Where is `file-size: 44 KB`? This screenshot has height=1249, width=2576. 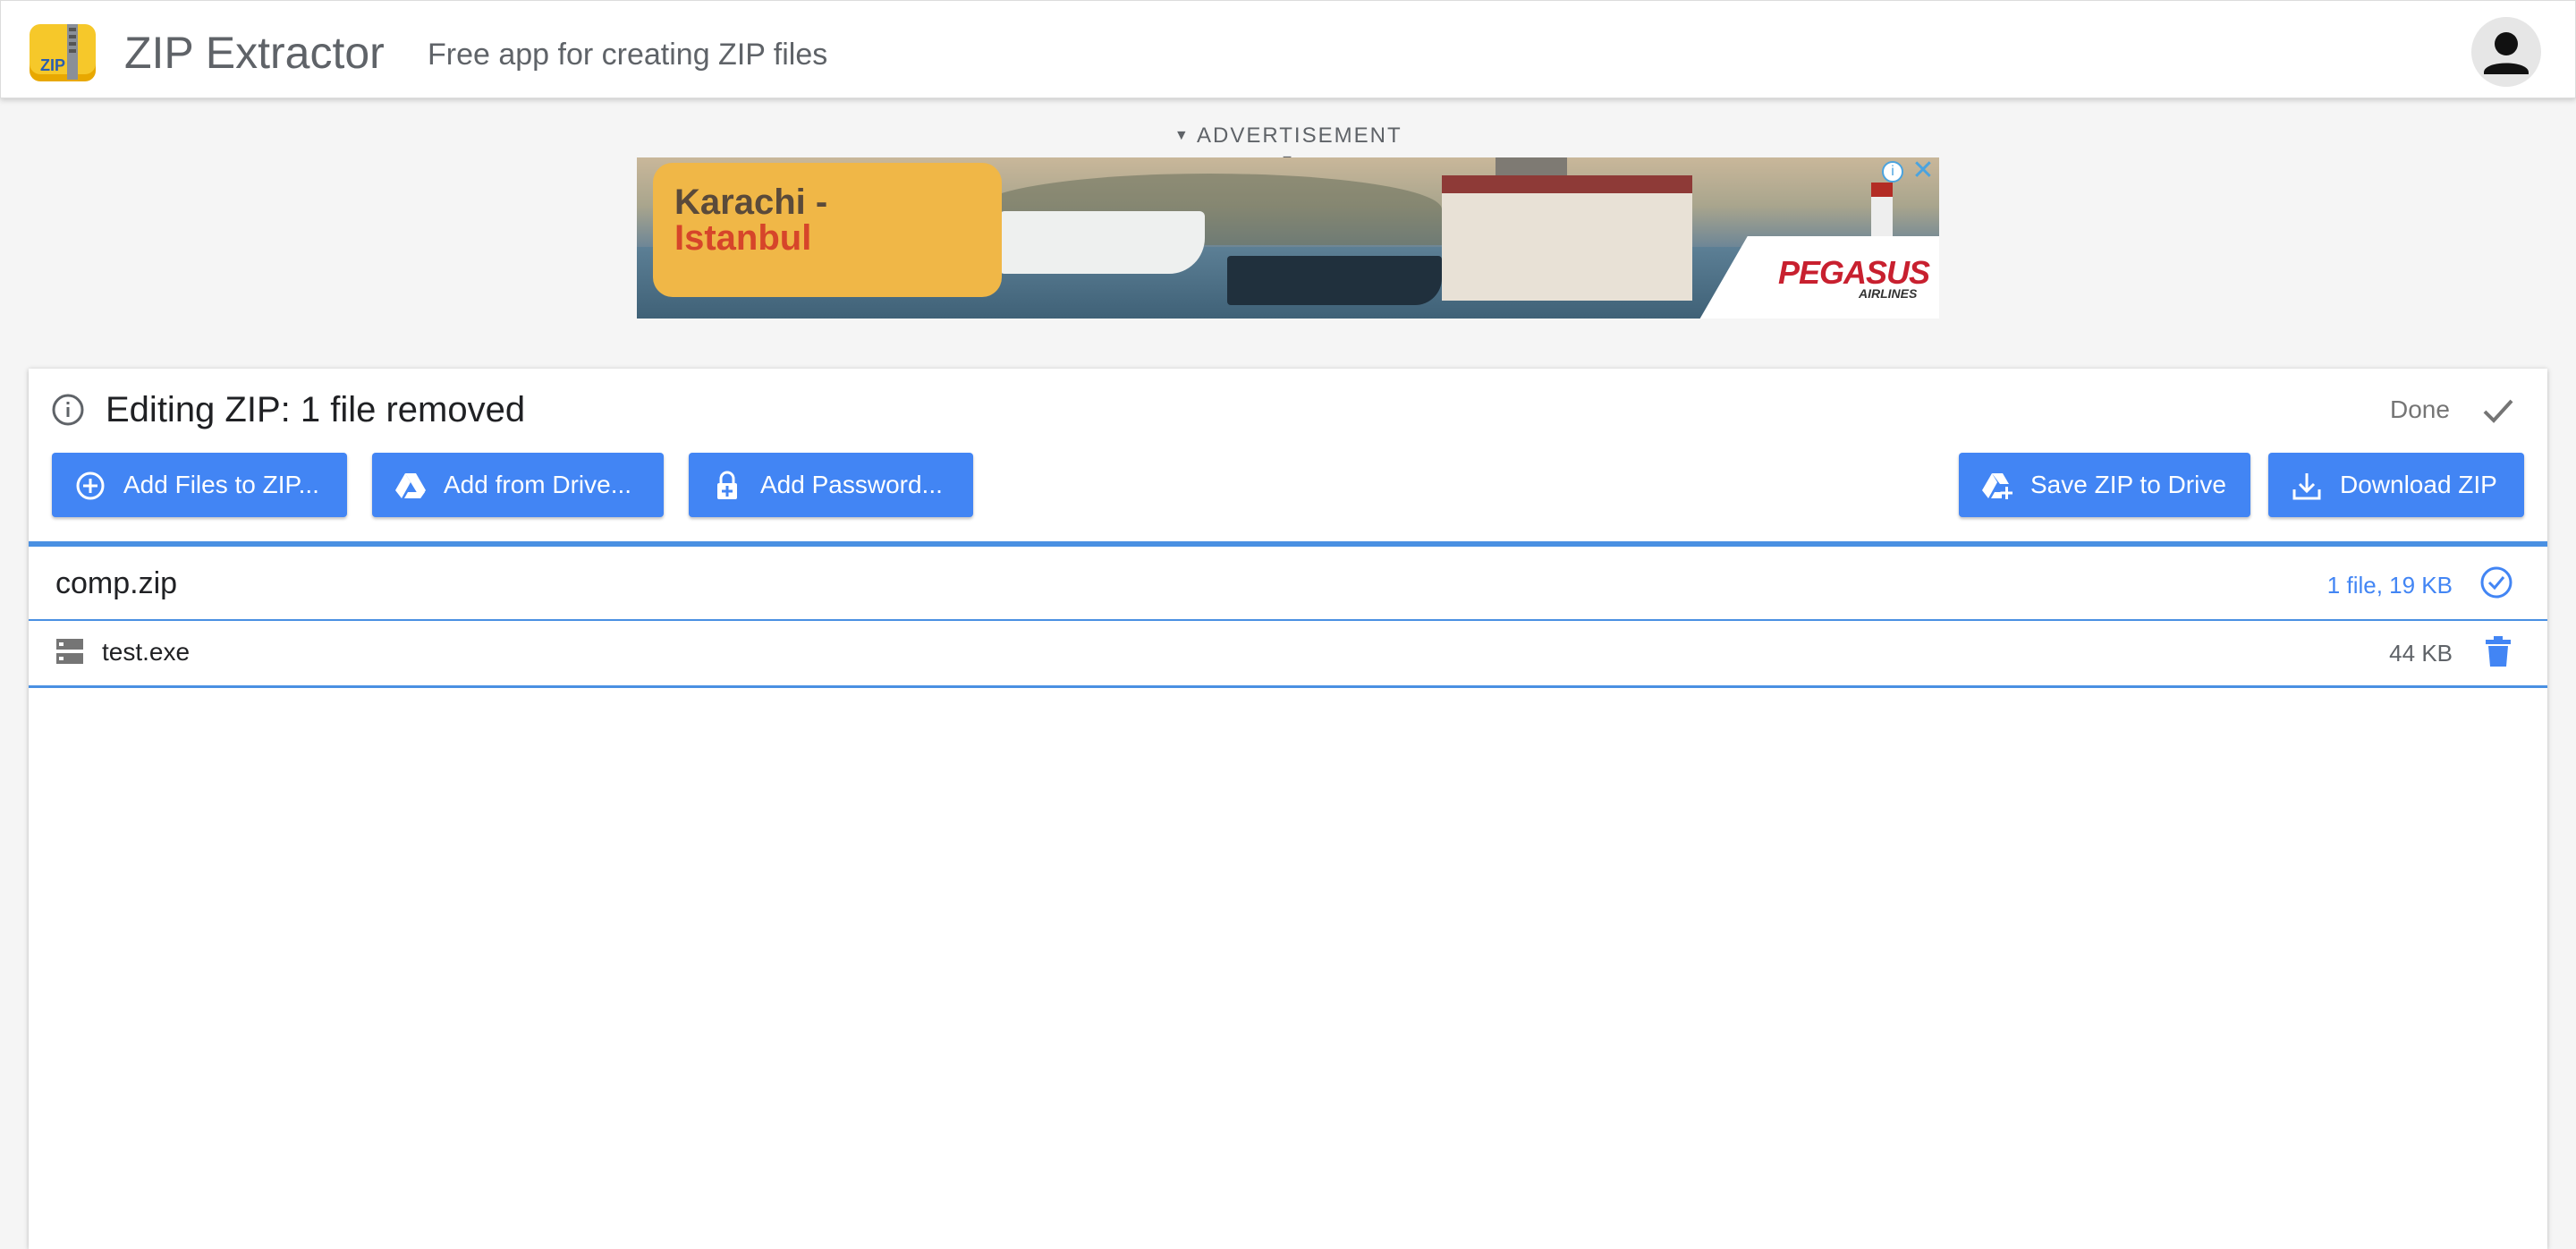
file-size: 44 KB is located at coordinates (2421, 653).